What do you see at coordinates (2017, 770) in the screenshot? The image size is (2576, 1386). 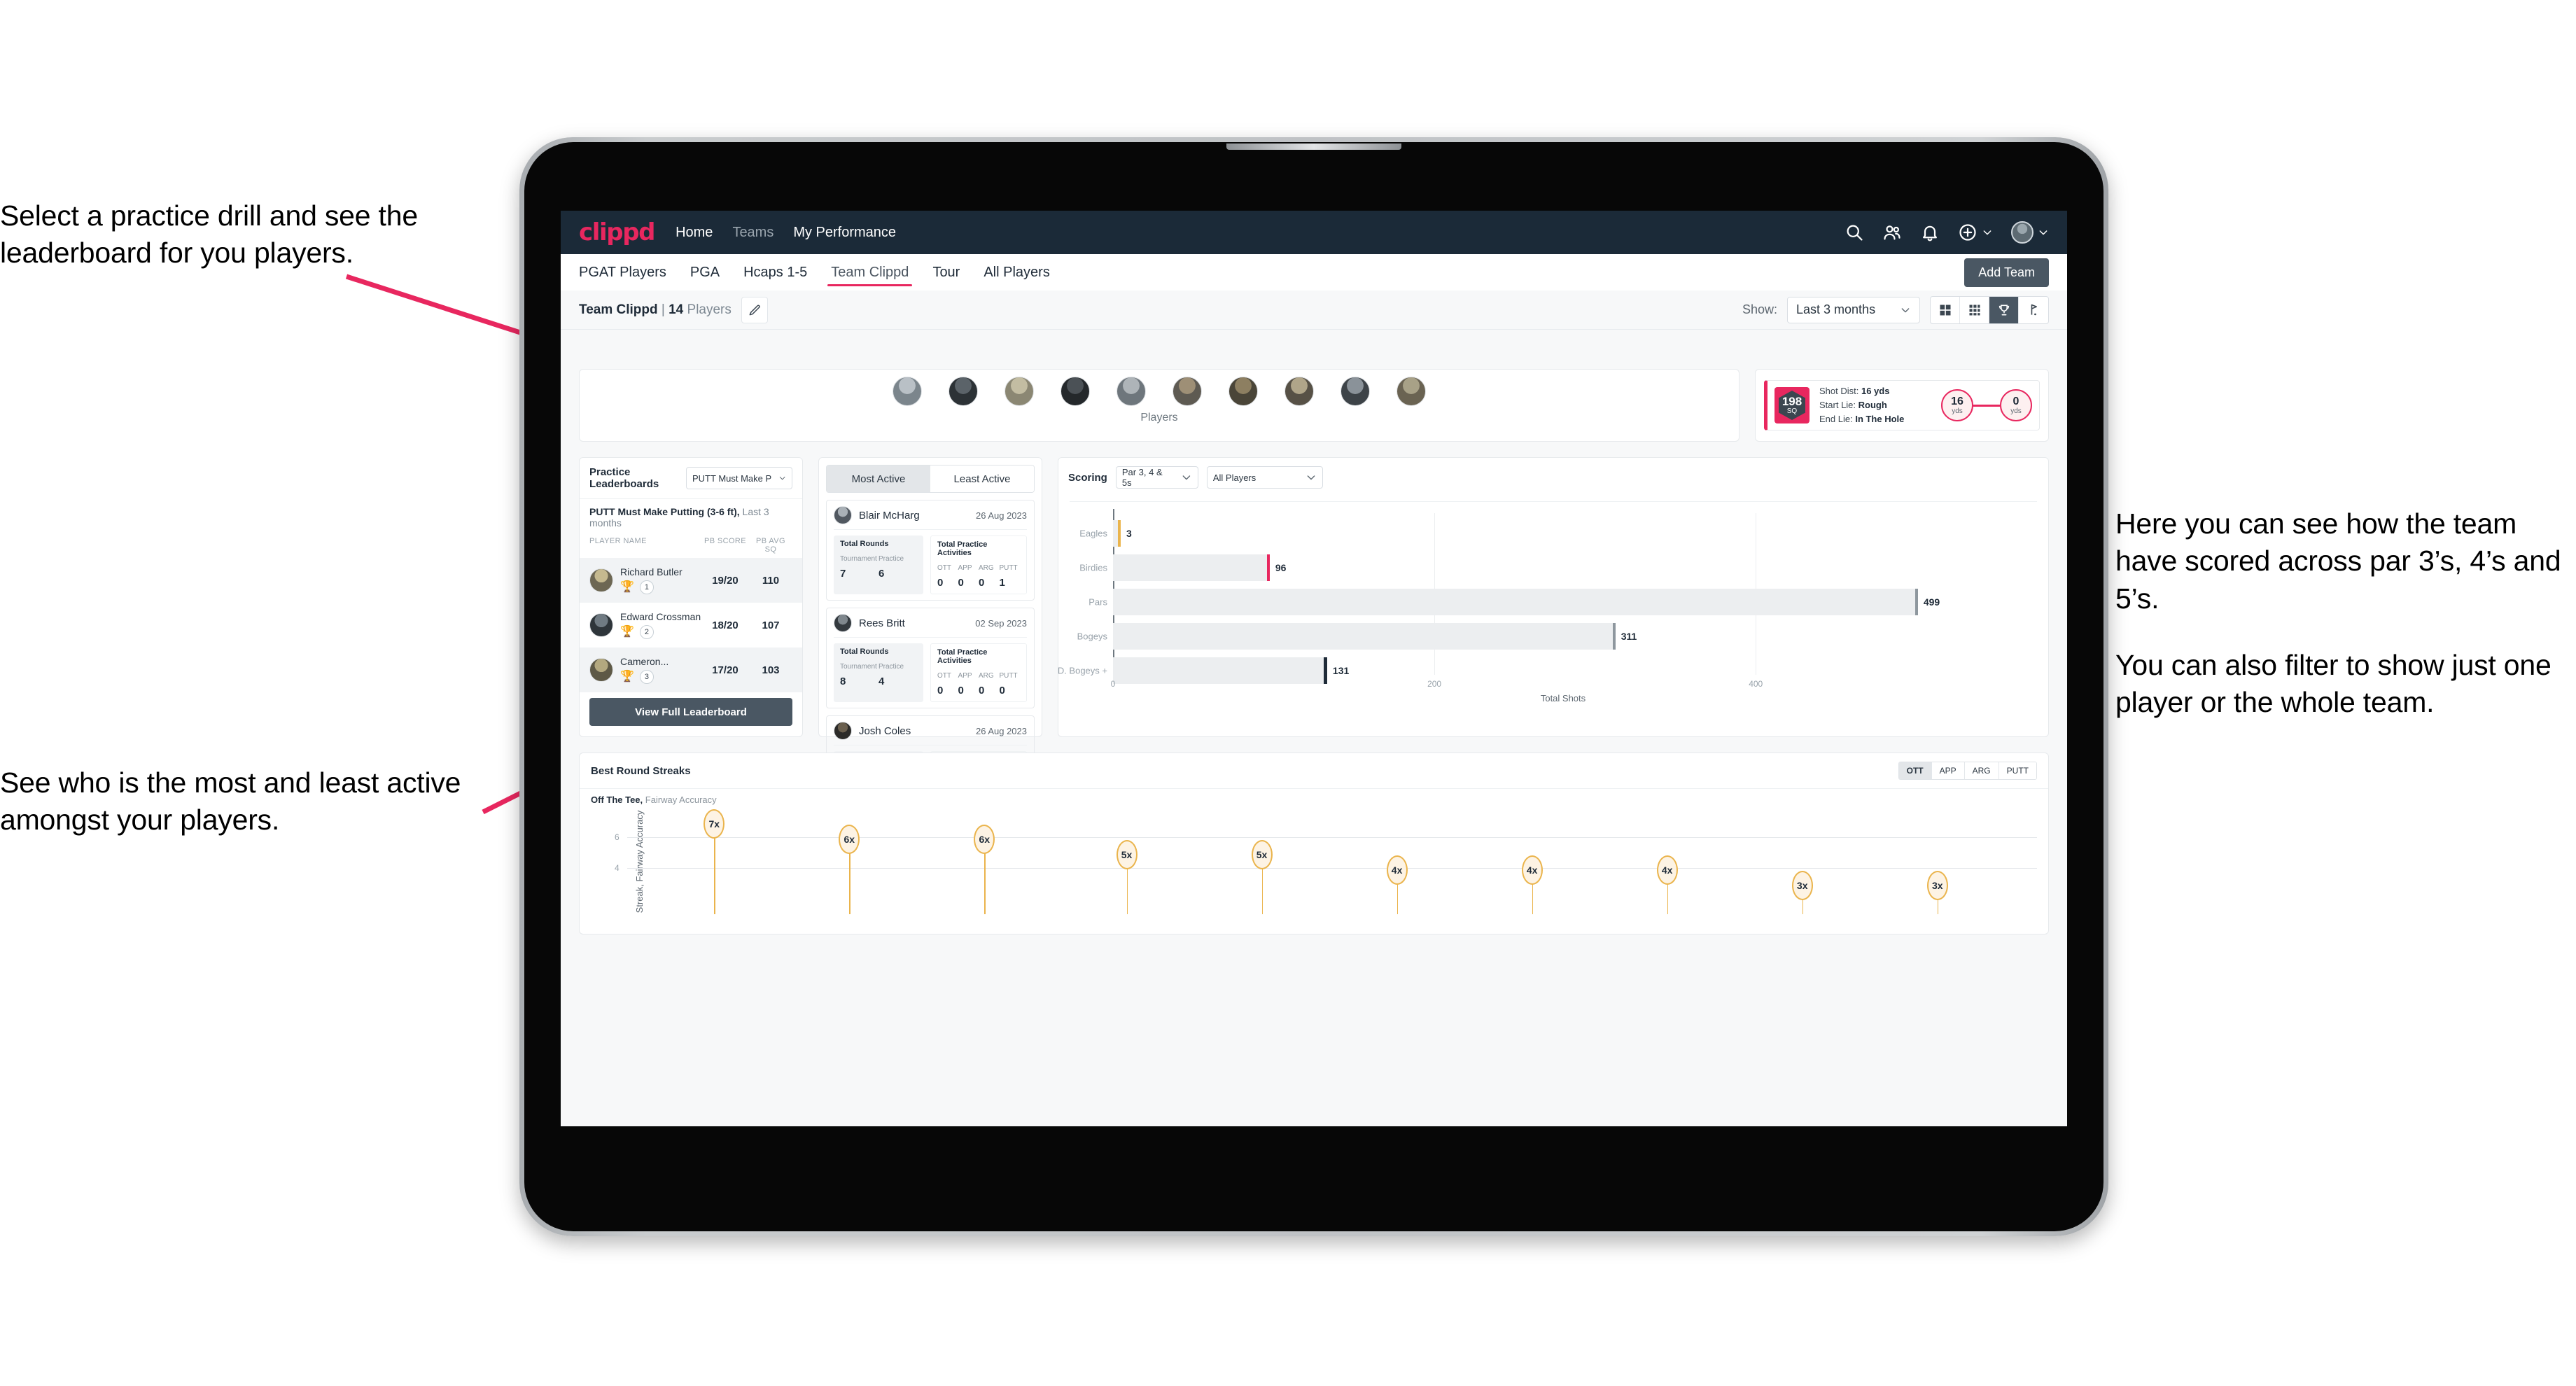 I see `streaks-tab-putt: PUTT` at bounding box center [2017, 770].